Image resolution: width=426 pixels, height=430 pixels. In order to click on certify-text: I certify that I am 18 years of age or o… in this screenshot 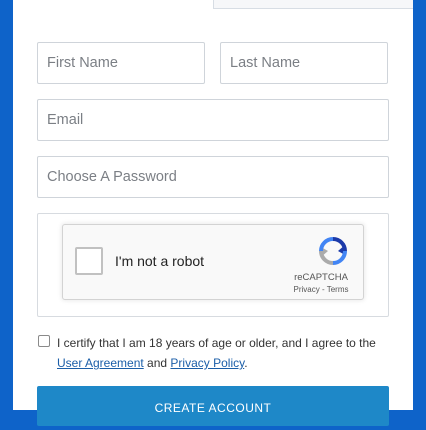, I will do `click(227, 353)`.